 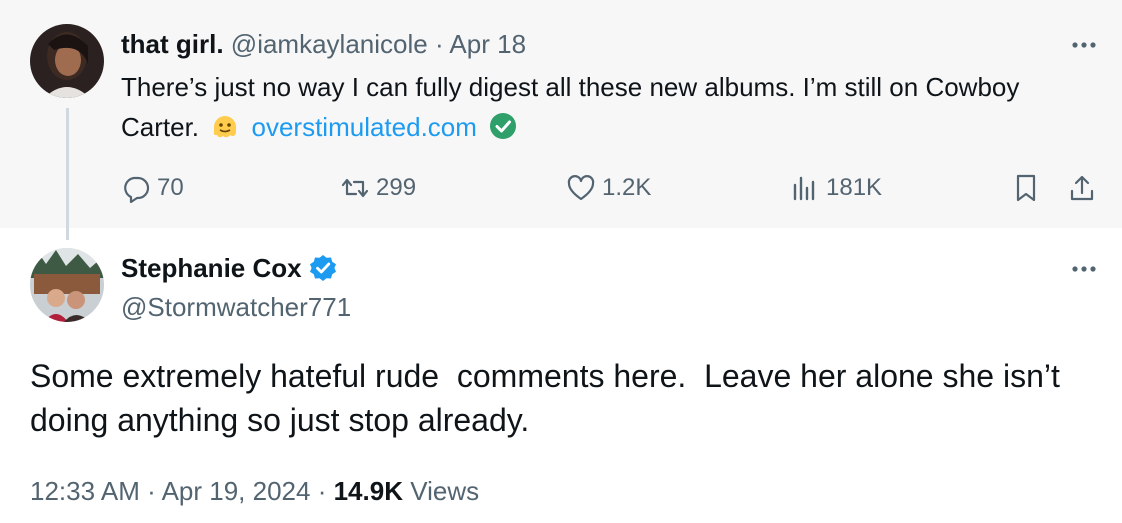 What do you see at coordinates (1084, 45) in the screenshot?
I see `more-options-icon` at bounding box center [1084, 45].